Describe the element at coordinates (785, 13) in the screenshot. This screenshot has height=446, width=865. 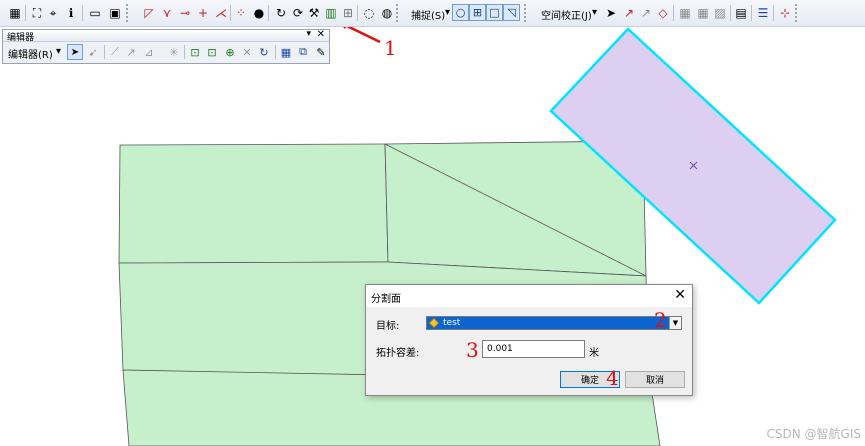
I see `topology-edit-icon: ⊹` at that location.